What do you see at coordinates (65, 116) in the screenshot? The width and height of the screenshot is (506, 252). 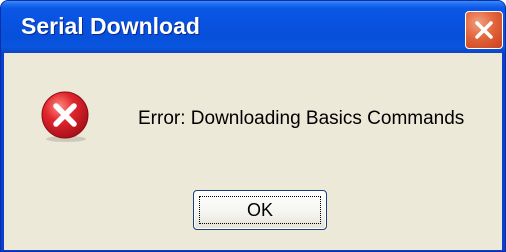 I see `error-icon` at bounding box center [65, 116].